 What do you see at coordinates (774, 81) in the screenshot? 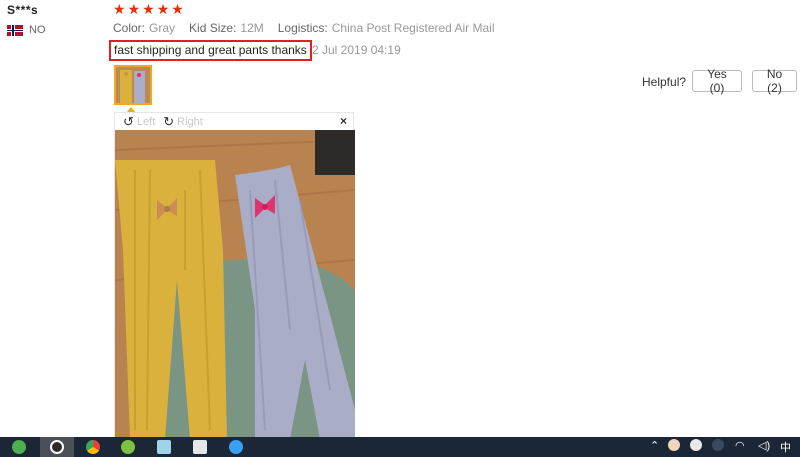
I see `helpful-no-button: No (2)` at bounding box center [774, 81].